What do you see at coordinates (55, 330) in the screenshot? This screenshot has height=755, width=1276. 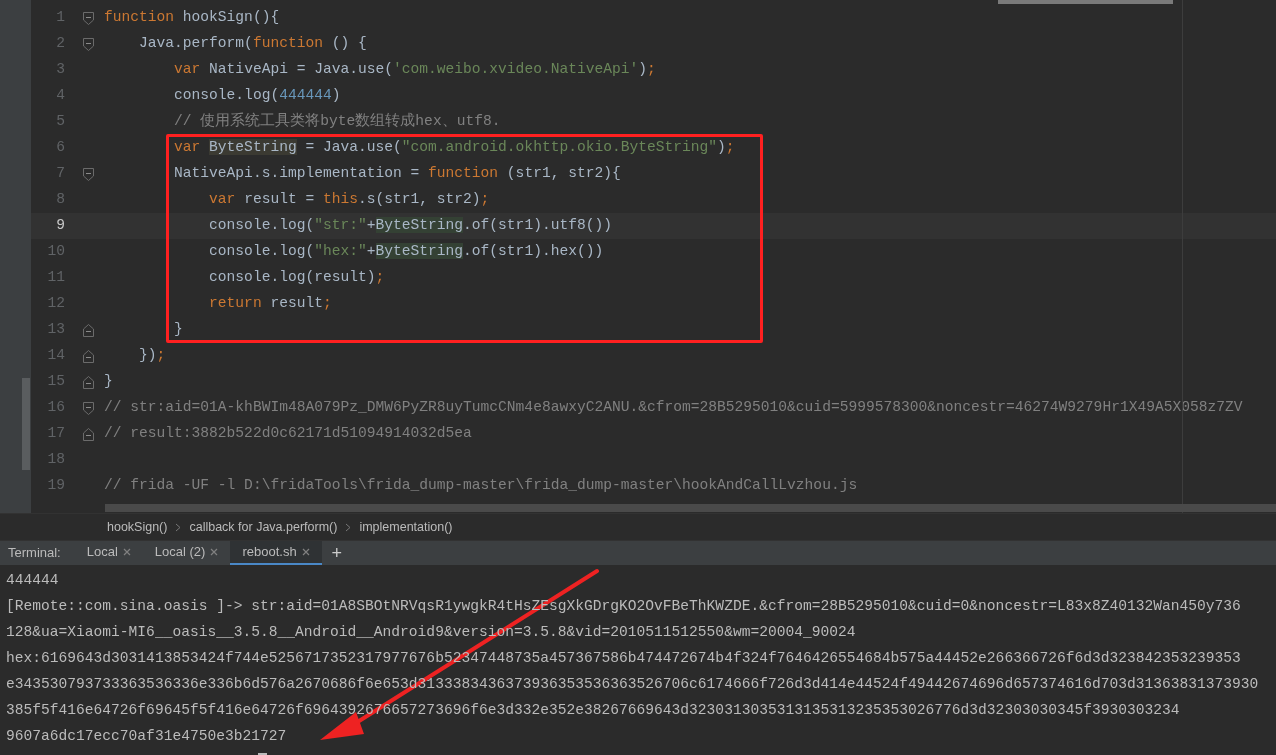 I see `line-number: 13` at bounding box center [55, 330].